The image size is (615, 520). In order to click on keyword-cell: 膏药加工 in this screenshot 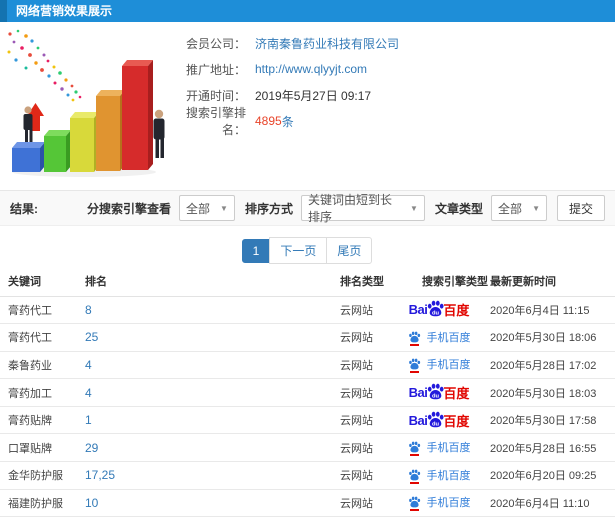, I will do `click(42, 392)`.